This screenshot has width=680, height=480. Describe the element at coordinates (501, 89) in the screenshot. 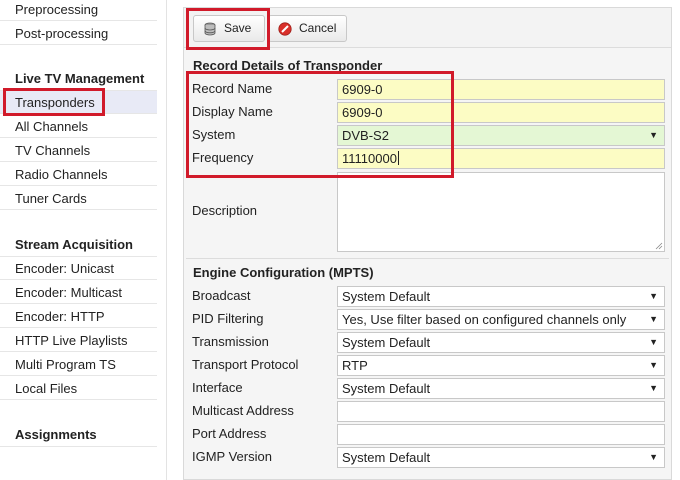

I see `record-name-input: 6909-0` at that location.